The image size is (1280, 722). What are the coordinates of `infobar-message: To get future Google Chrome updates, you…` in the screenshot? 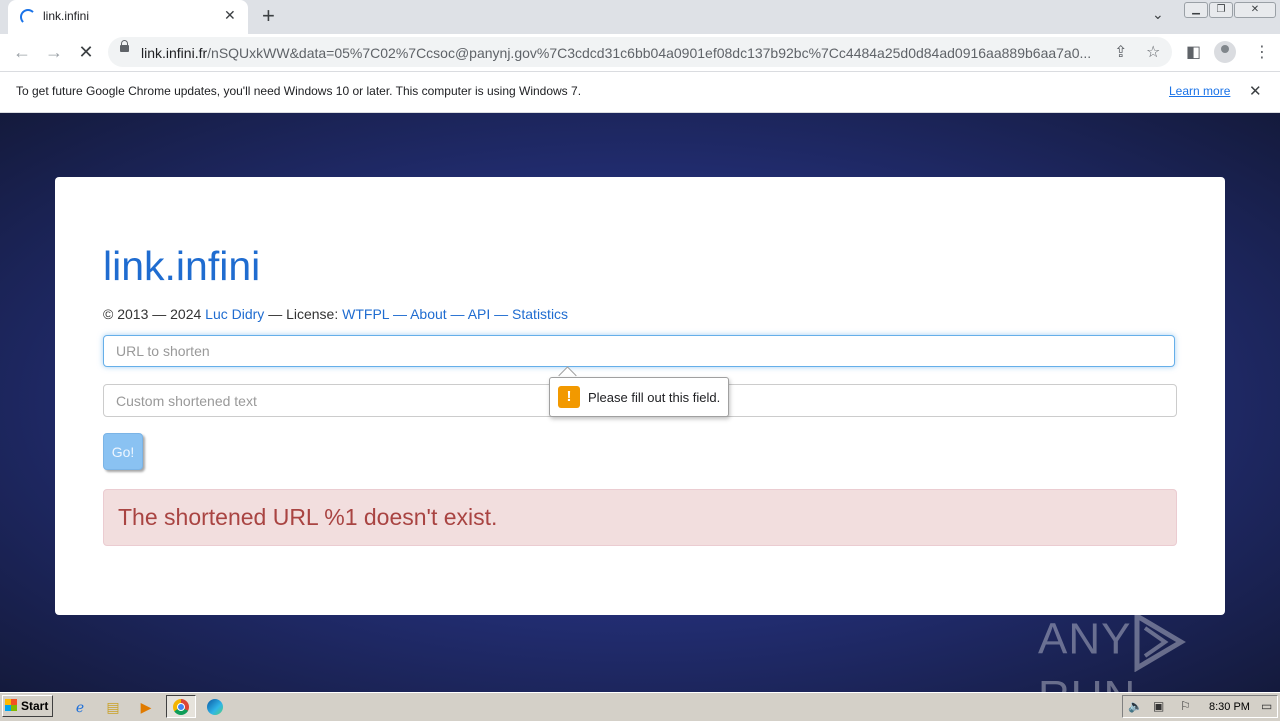 It's located at (299, 91).